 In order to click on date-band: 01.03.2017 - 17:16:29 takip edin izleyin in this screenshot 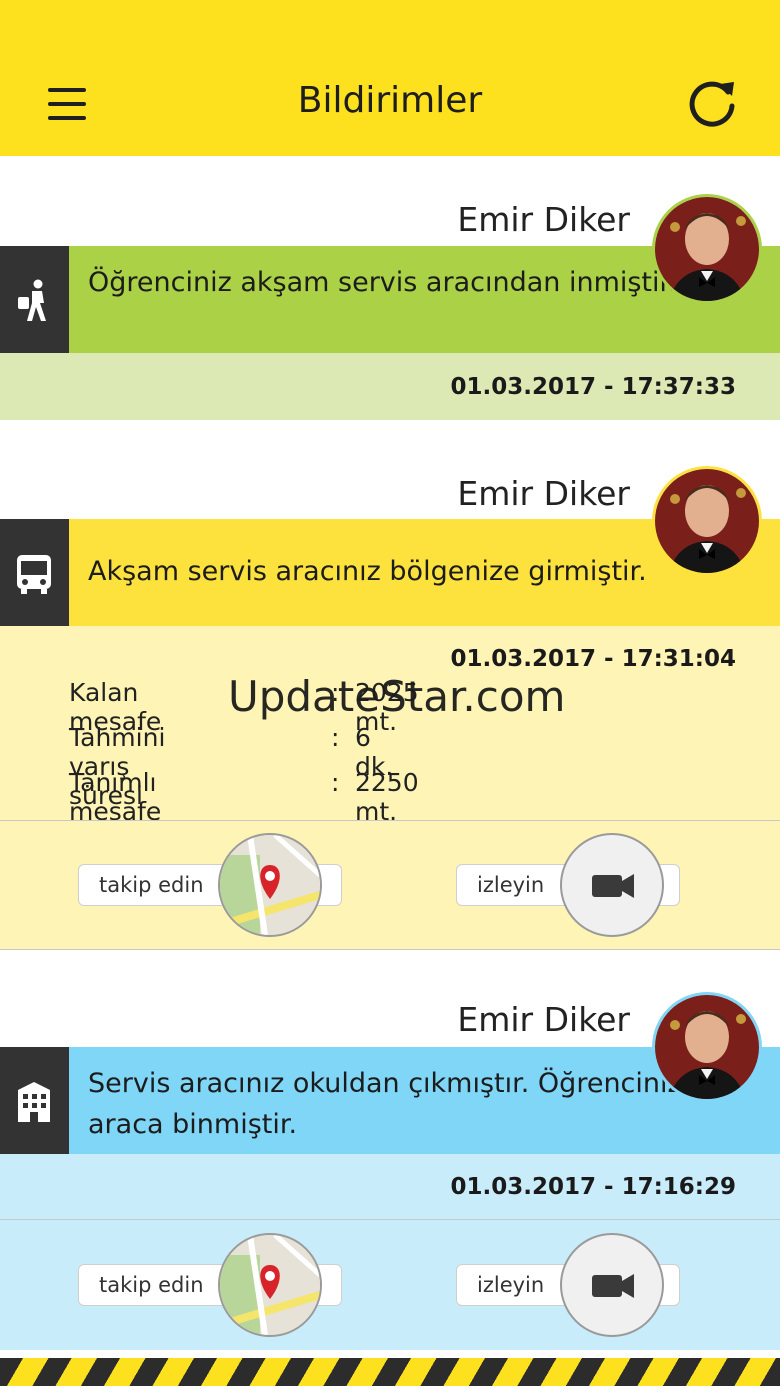, I will do `click(390, 1252)`.